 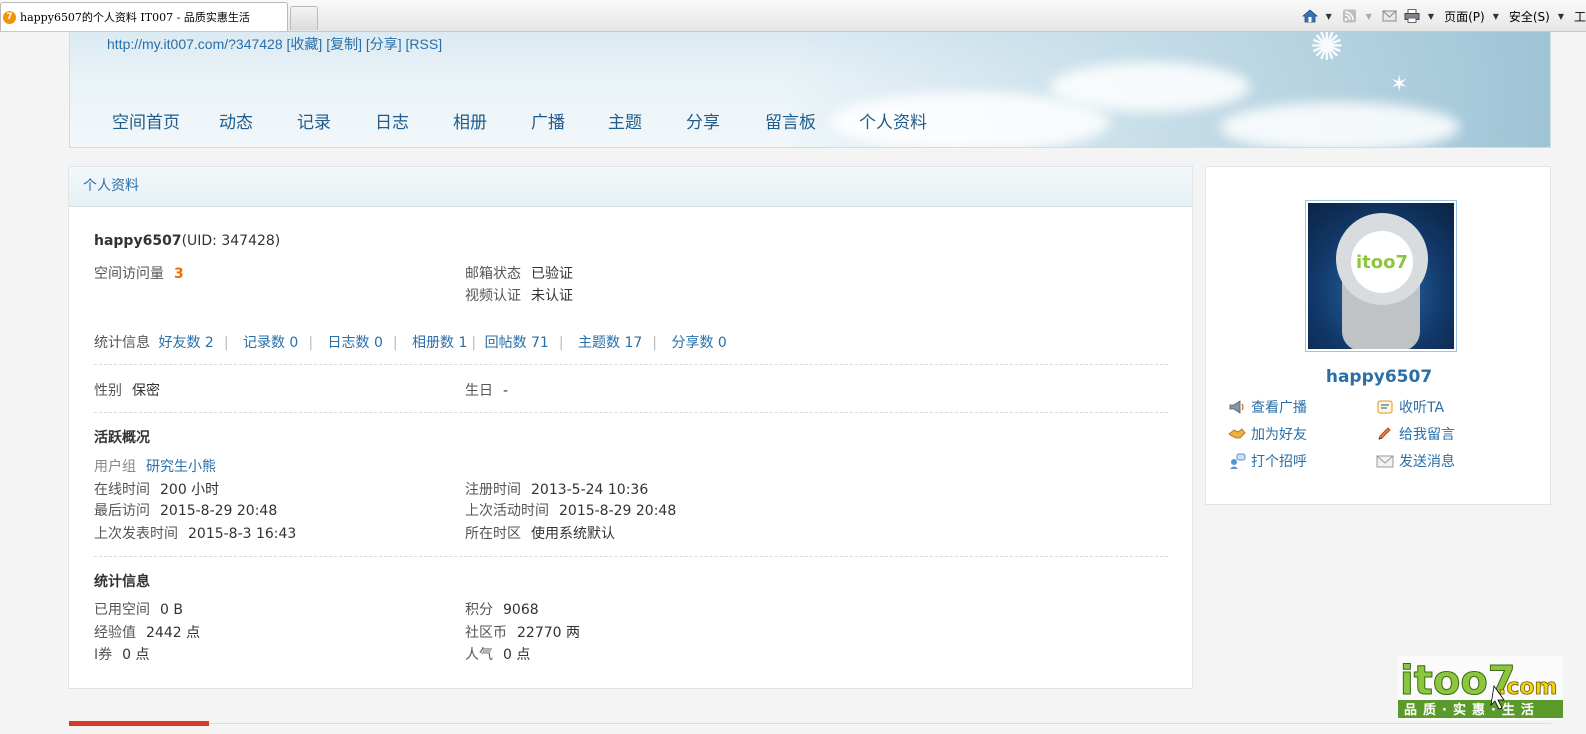 I want to click on nav-space-home: 空间首页, so click(x=146, y=120).